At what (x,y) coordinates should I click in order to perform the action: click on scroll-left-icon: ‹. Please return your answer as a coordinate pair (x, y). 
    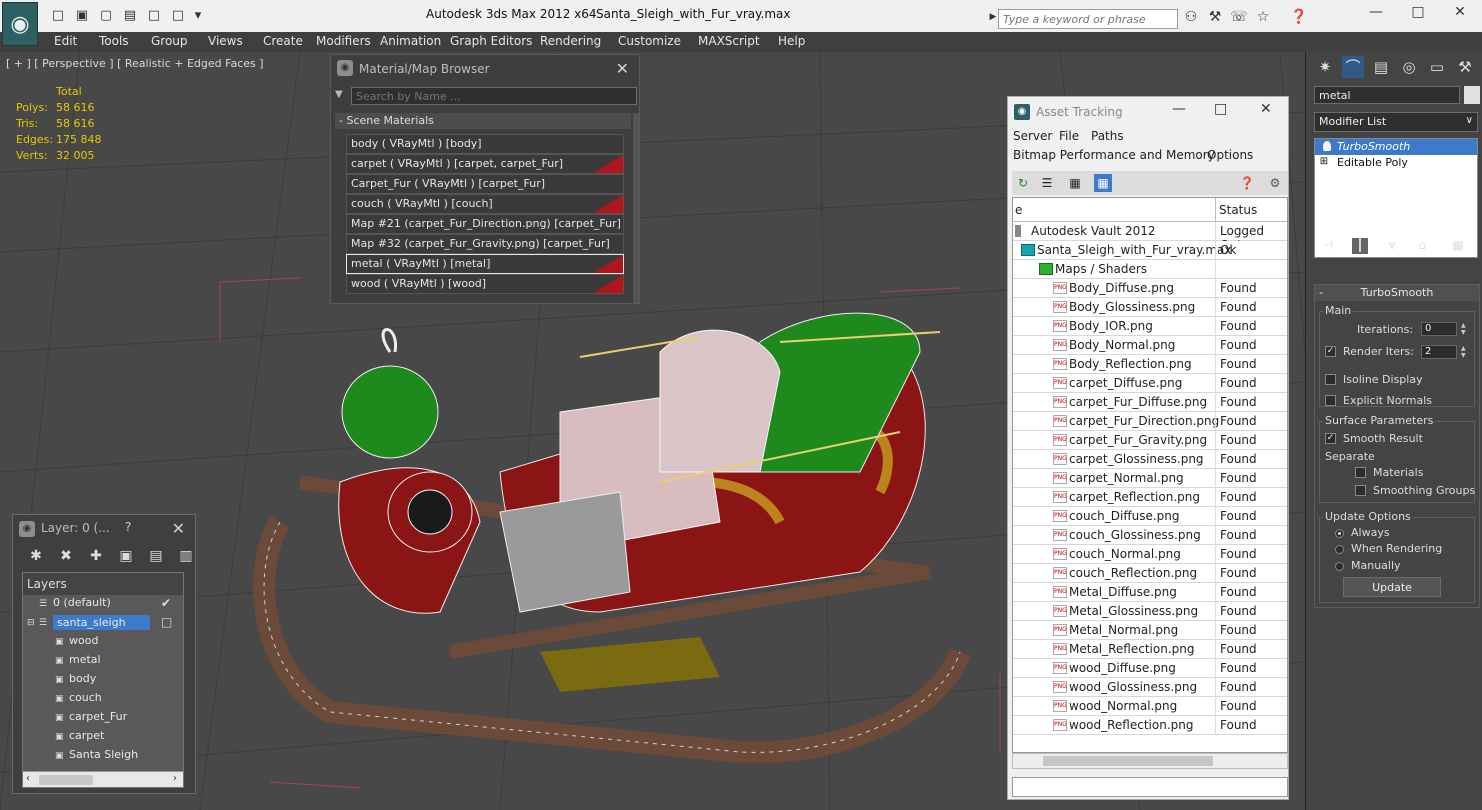
    Looking at the image, I should click on (28, 778).